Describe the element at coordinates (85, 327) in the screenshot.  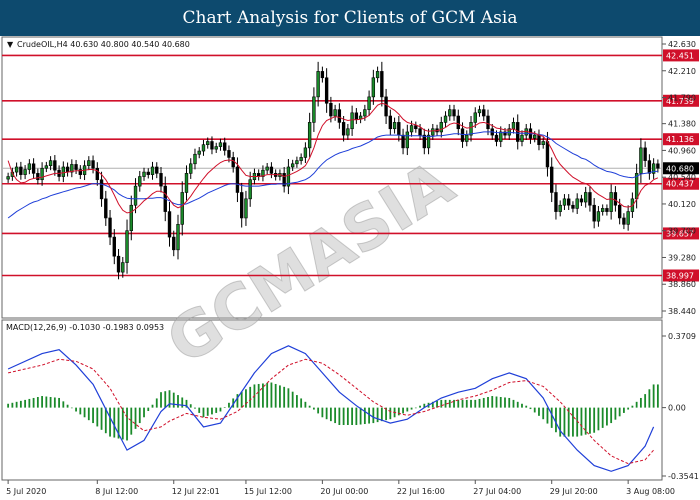
I see `macd-header: MACD(12,26,9) -0.1030 -0.1983 0.0953` at that location.